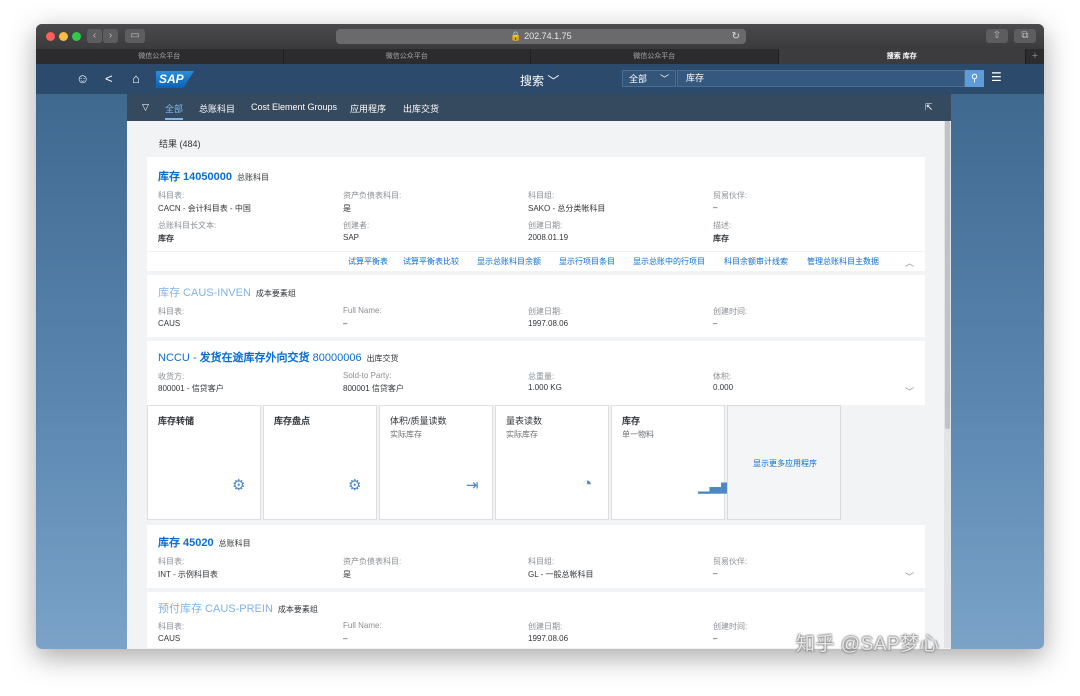 Image resolution: width=1080 pixels, height=696 pixels. Describe the element at coordinates (974, 78) in the screenshot. I see `search-icon: ⚲` at that location.